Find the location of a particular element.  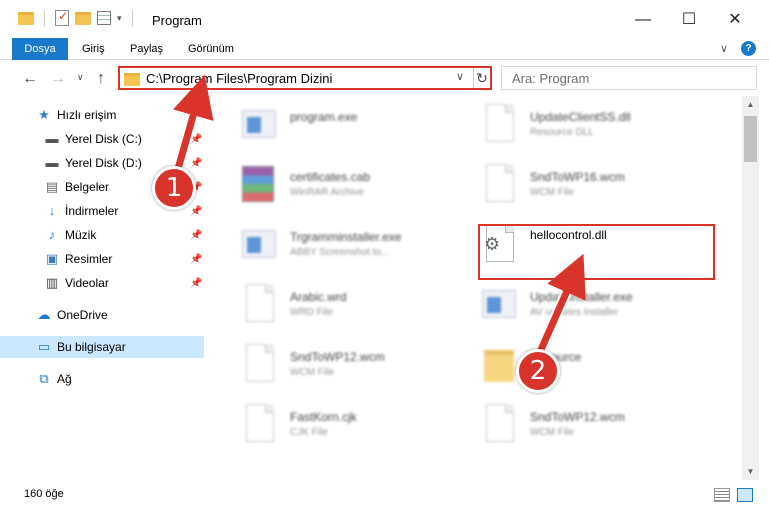

file-item: UpdateInstaller.exe AV updates installer is located at coordinates (593, 308).